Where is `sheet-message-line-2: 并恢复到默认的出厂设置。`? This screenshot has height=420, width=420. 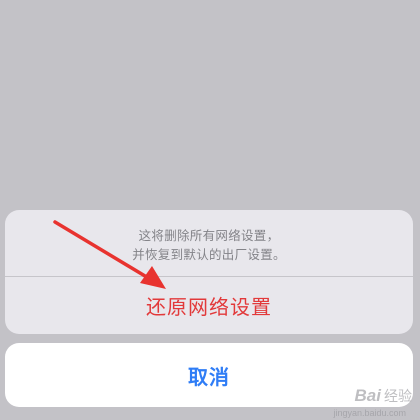
sheet-message-line-2: 并恢复到默认的出厂设置。 is located at coordinates (209, 254).